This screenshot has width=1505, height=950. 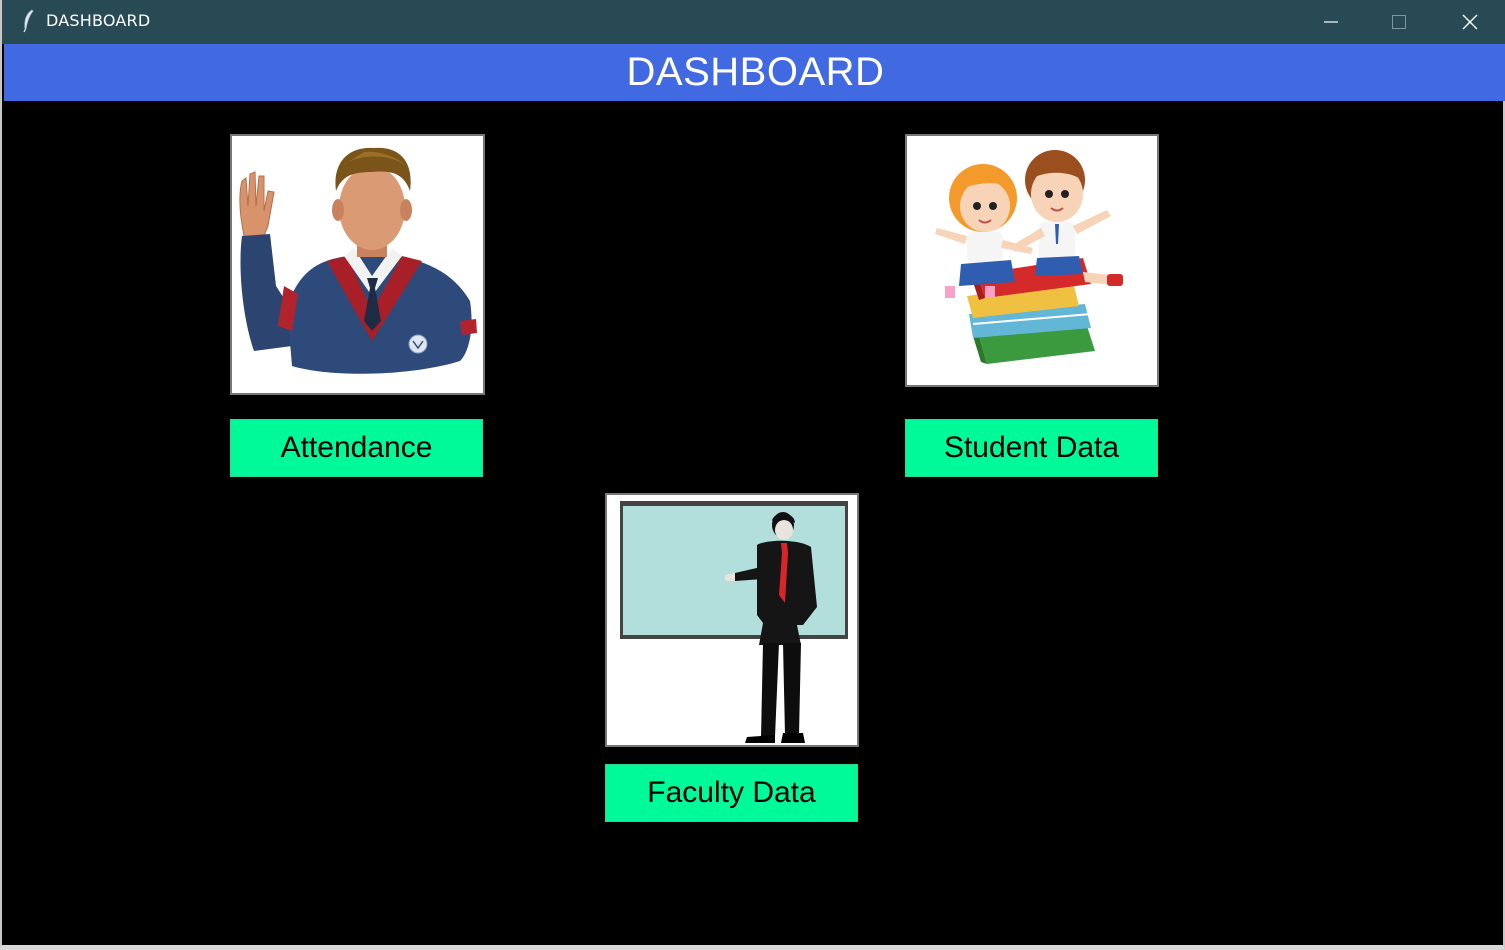 I want to click on page-title: DASHBOARD, so click(x=755, y=72).